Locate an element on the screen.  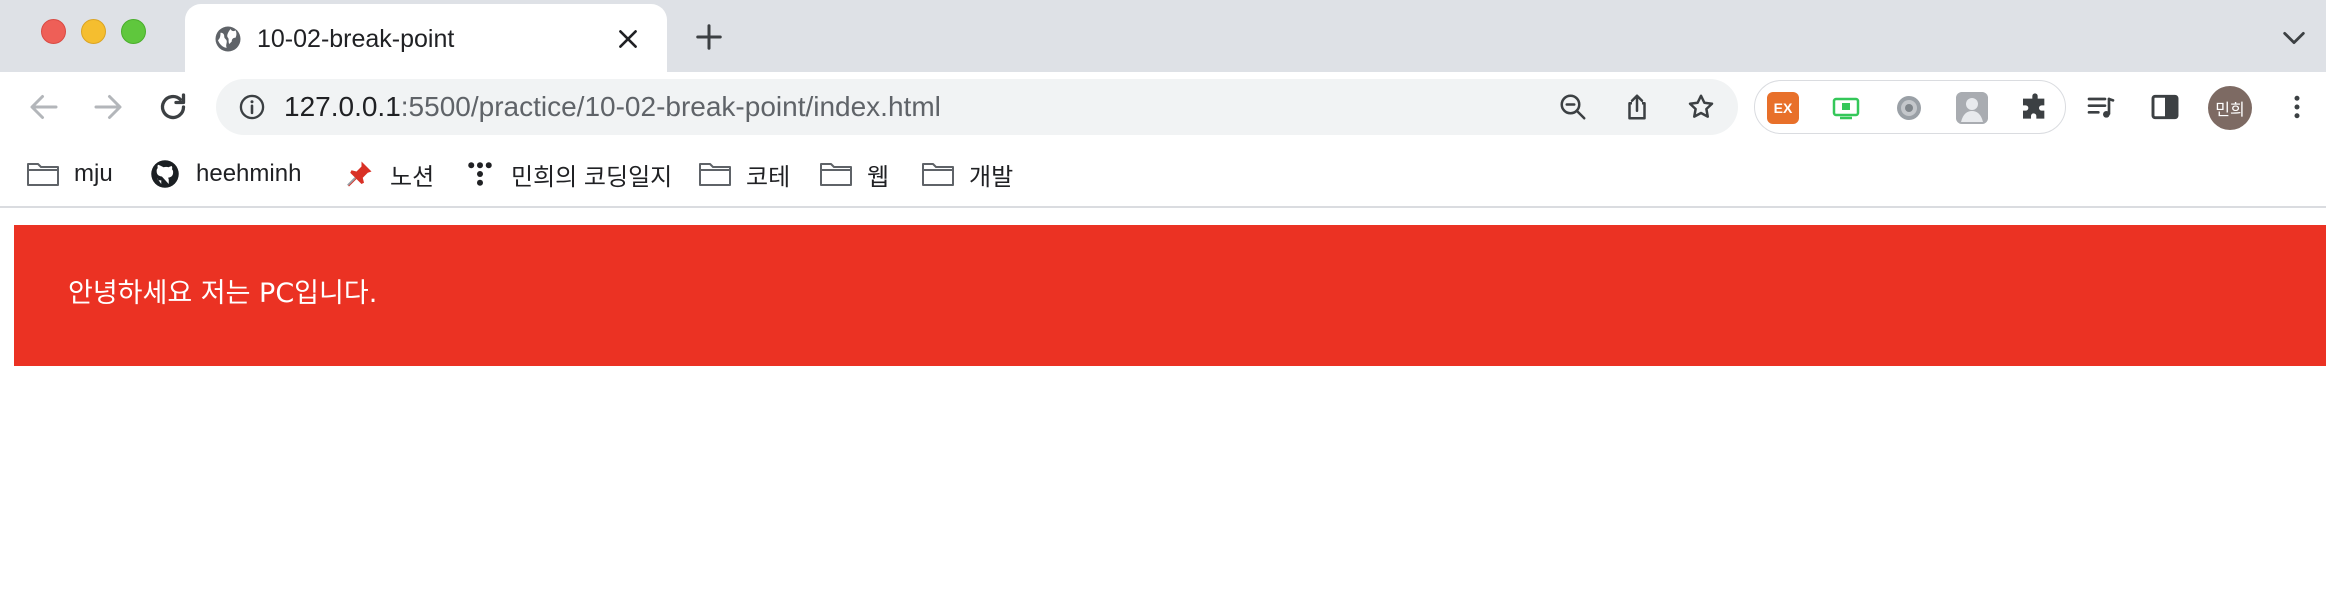
side-panel-icon is located at coordinates (2165, 107).